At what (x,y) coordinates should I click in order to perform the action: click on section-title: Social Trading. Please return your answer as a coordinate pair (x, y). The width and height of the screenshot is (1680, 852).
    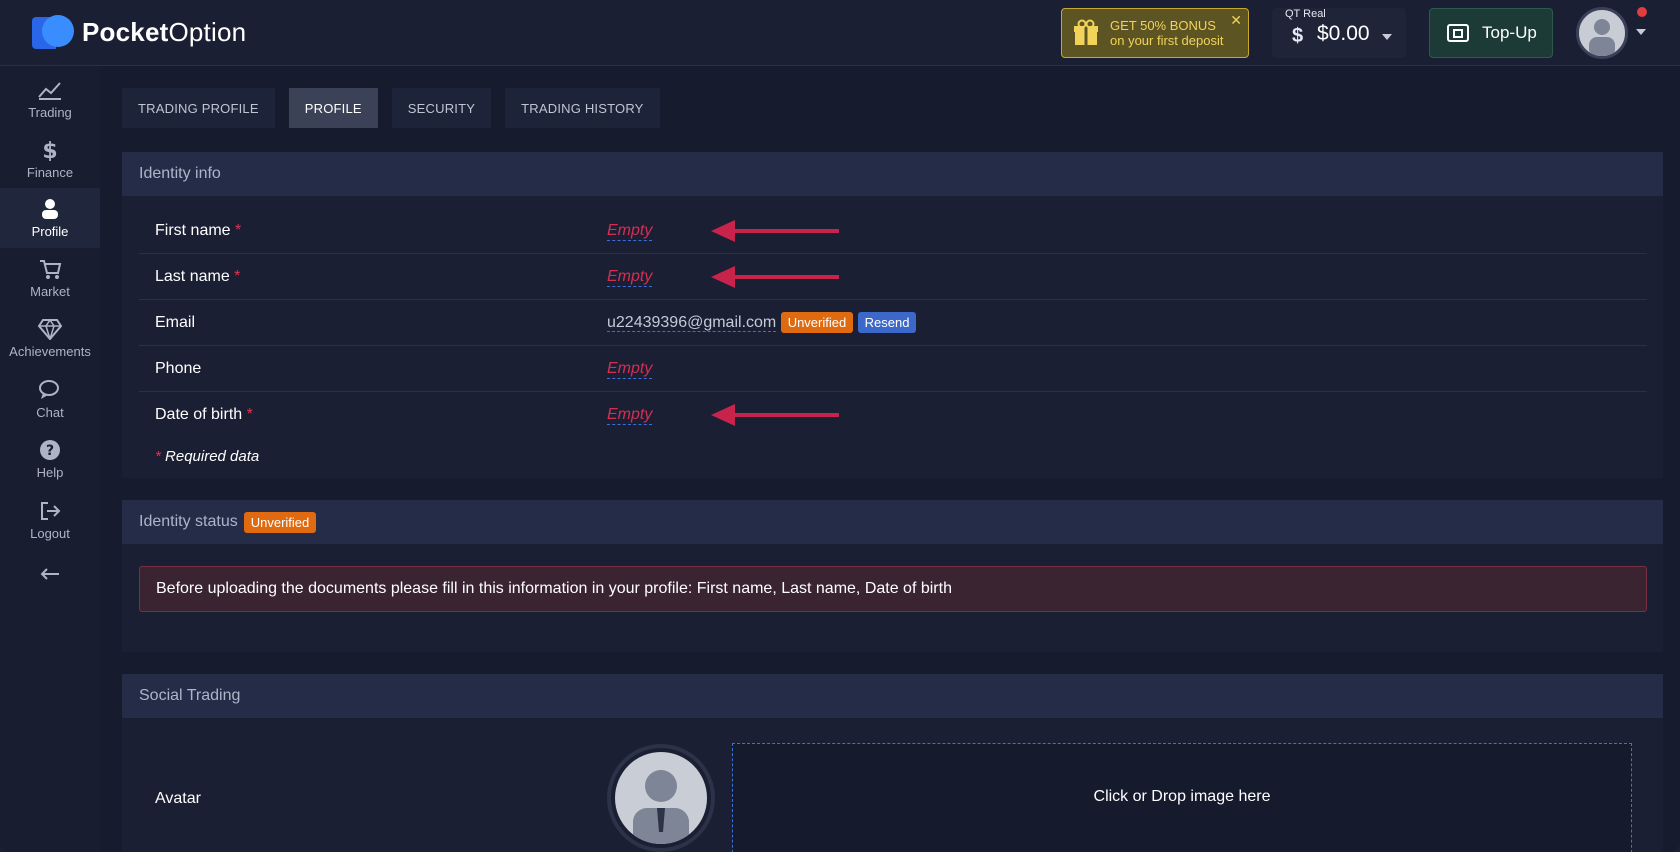
    Looking at the image, I should click on (190, 695).